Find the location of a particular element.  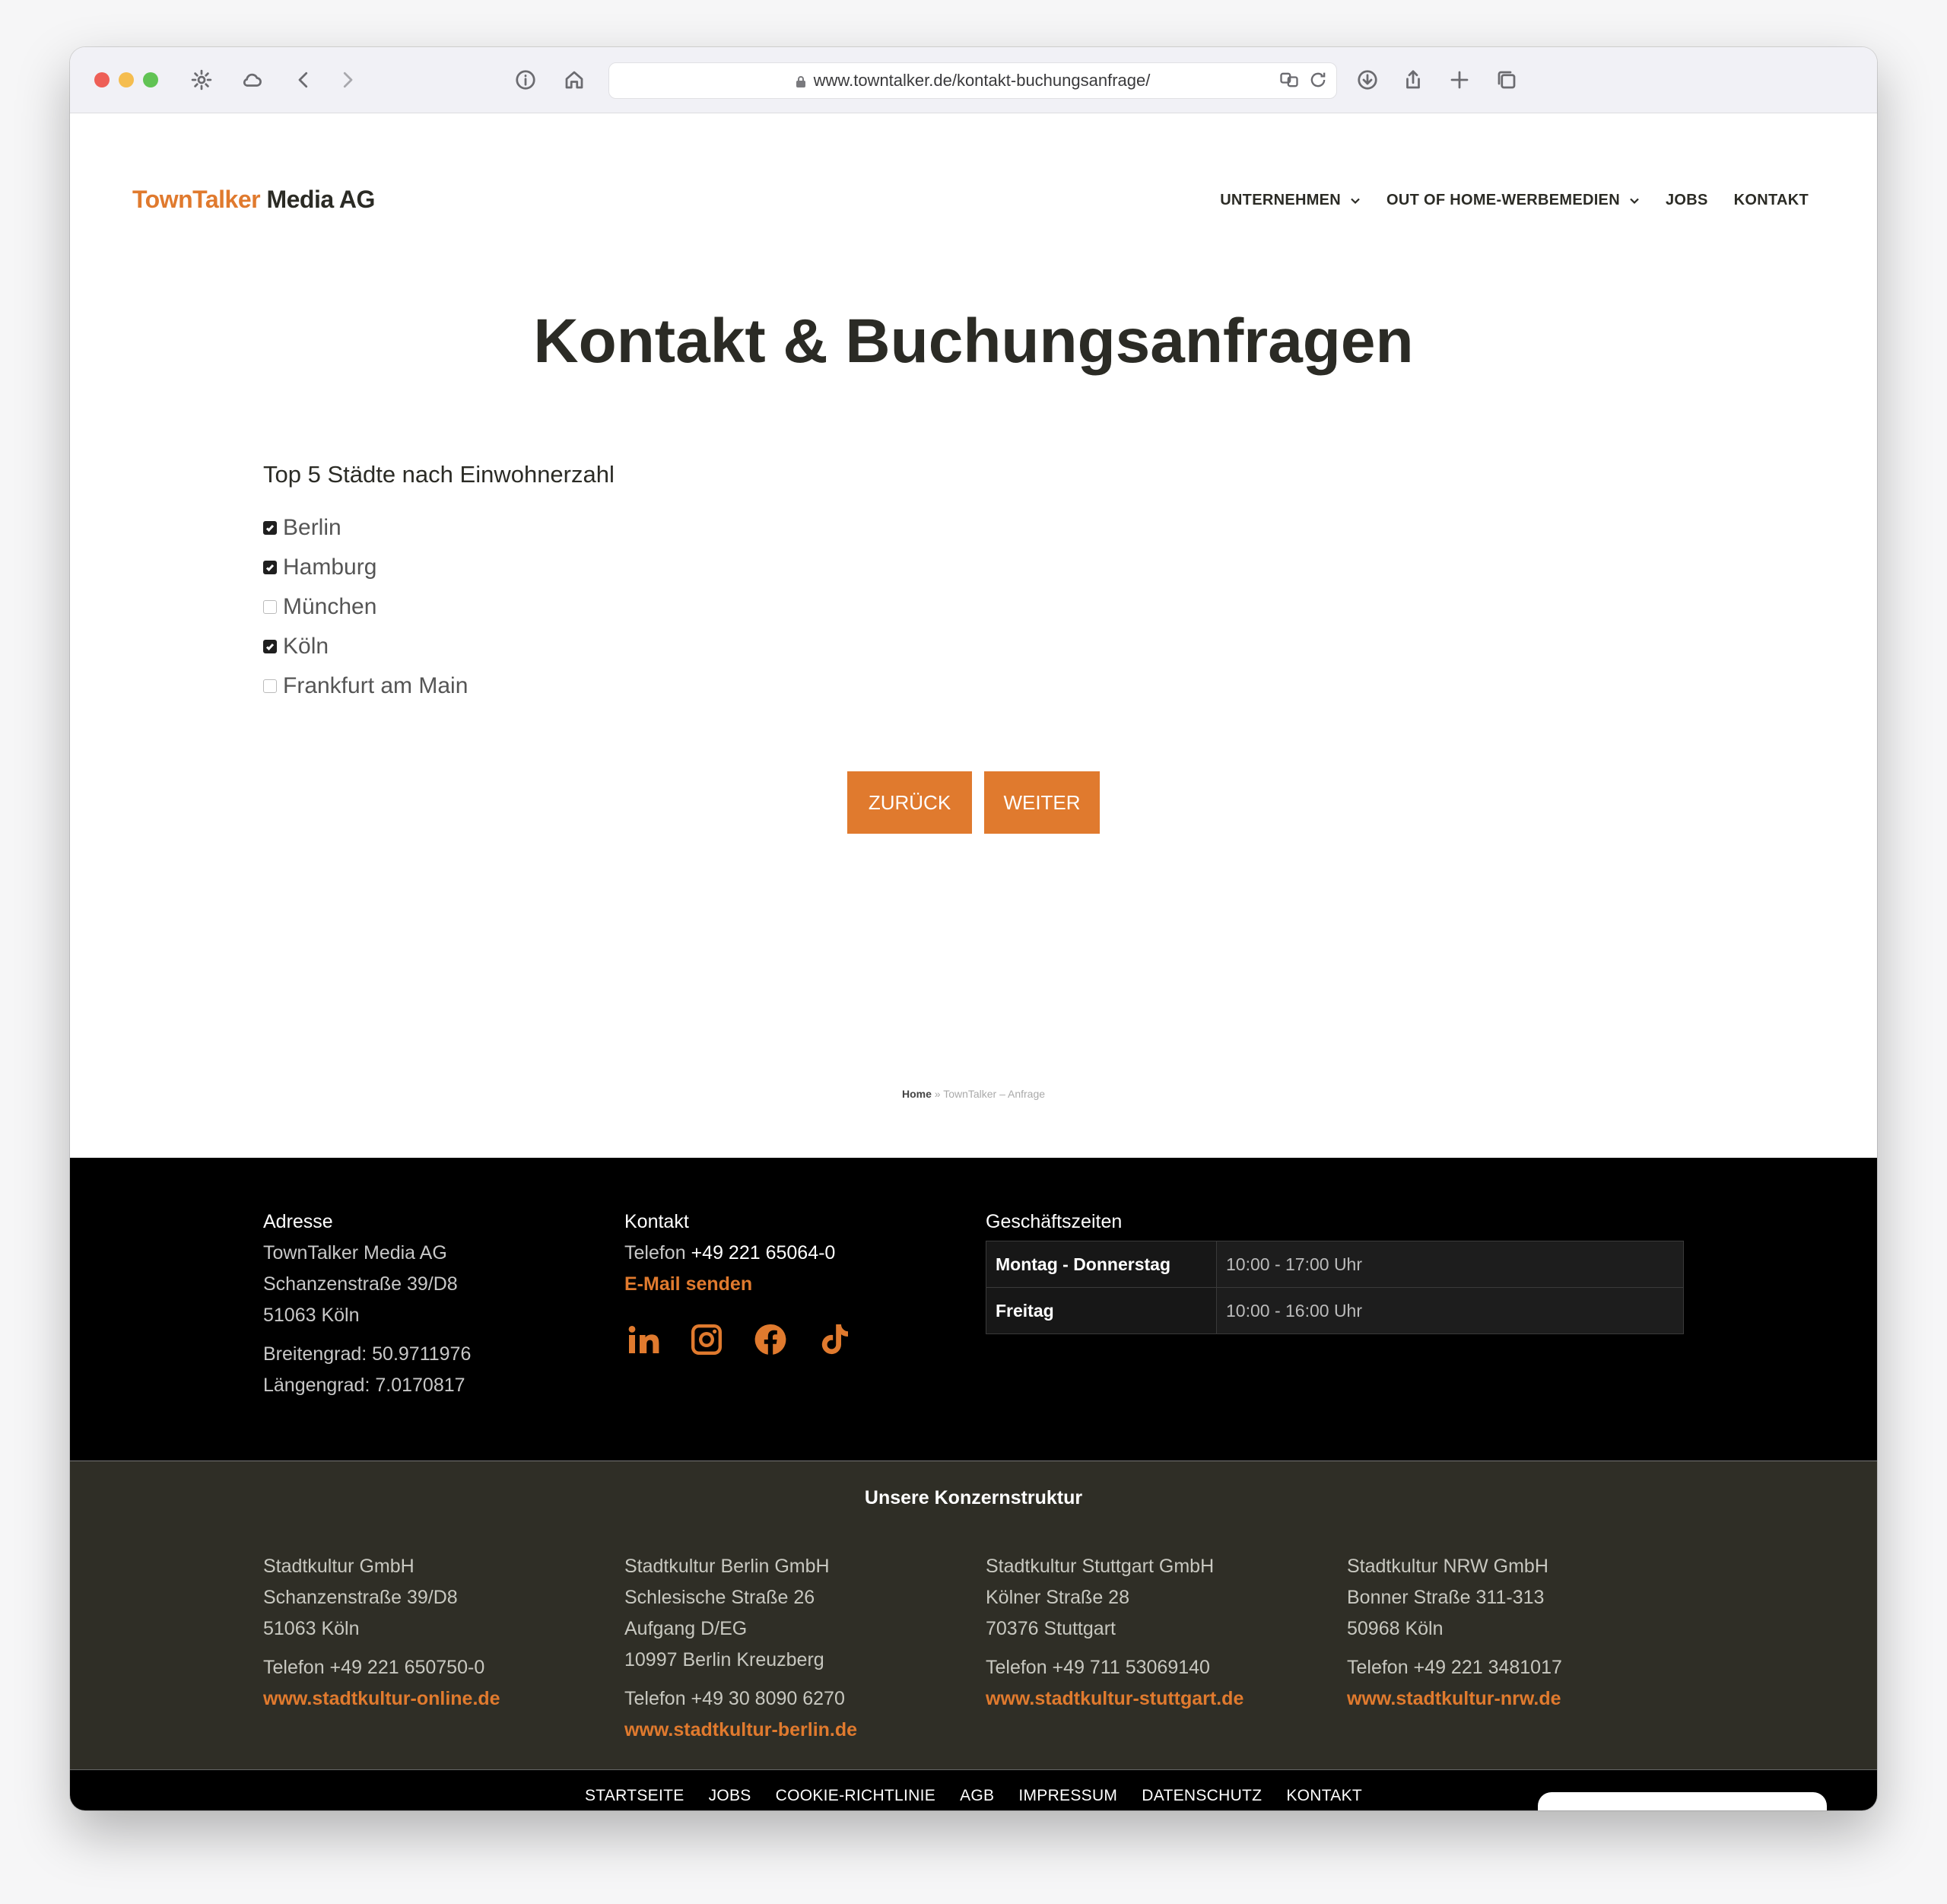

site-logo: TownTalker Media AG is located at coordinates (253, 200).